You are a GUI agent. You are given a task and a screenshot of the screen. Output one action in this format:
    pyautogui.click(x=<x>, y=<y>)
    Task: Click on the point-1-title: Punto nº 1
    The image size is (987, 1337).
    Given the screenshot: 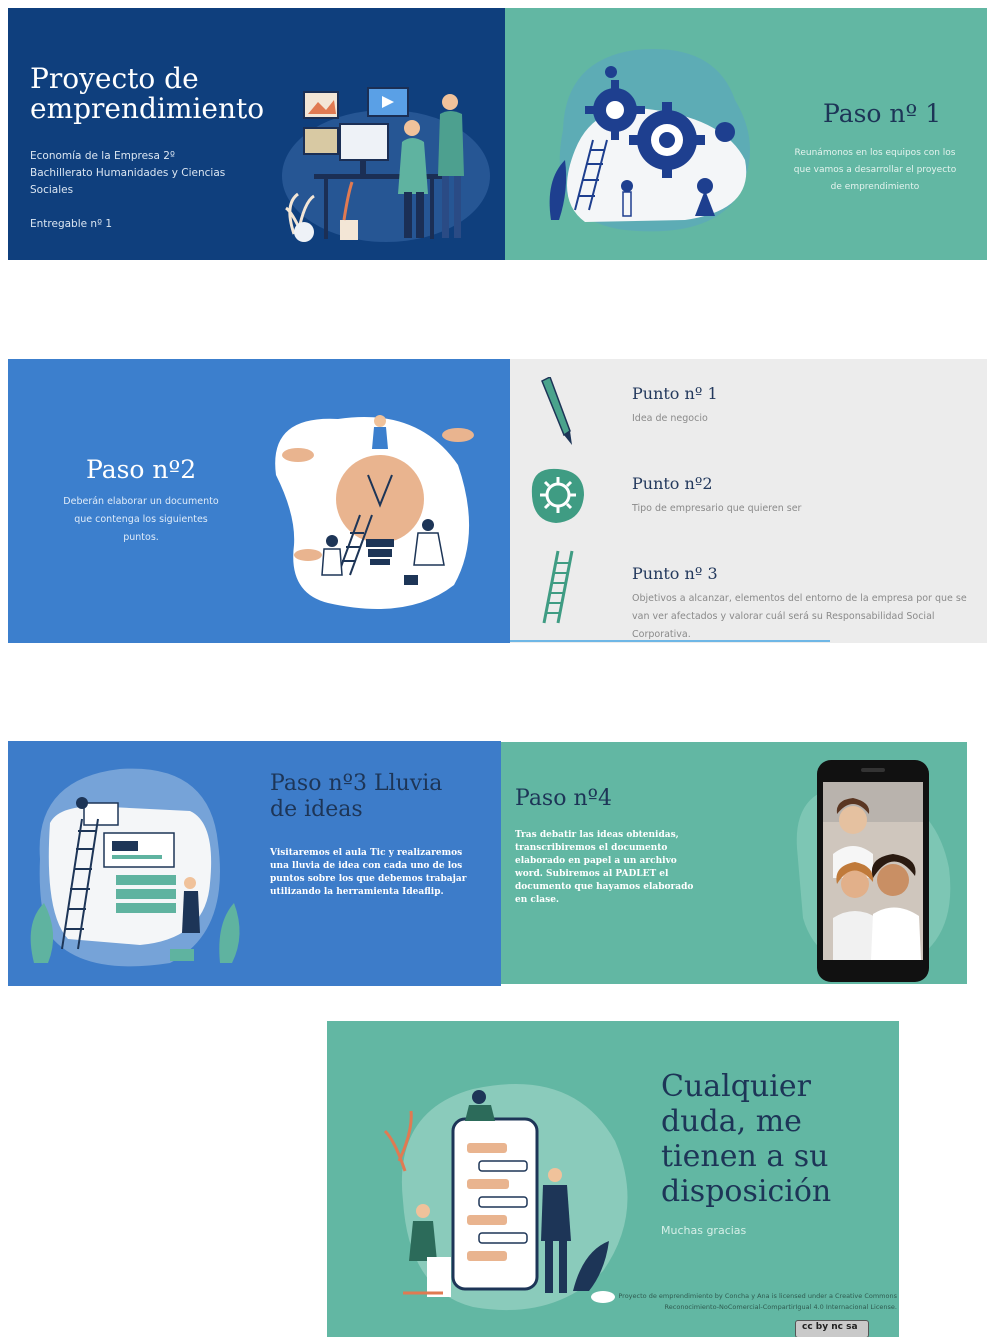 What is the action you would take?
    pyautogui.click(x=675, y=393)
    